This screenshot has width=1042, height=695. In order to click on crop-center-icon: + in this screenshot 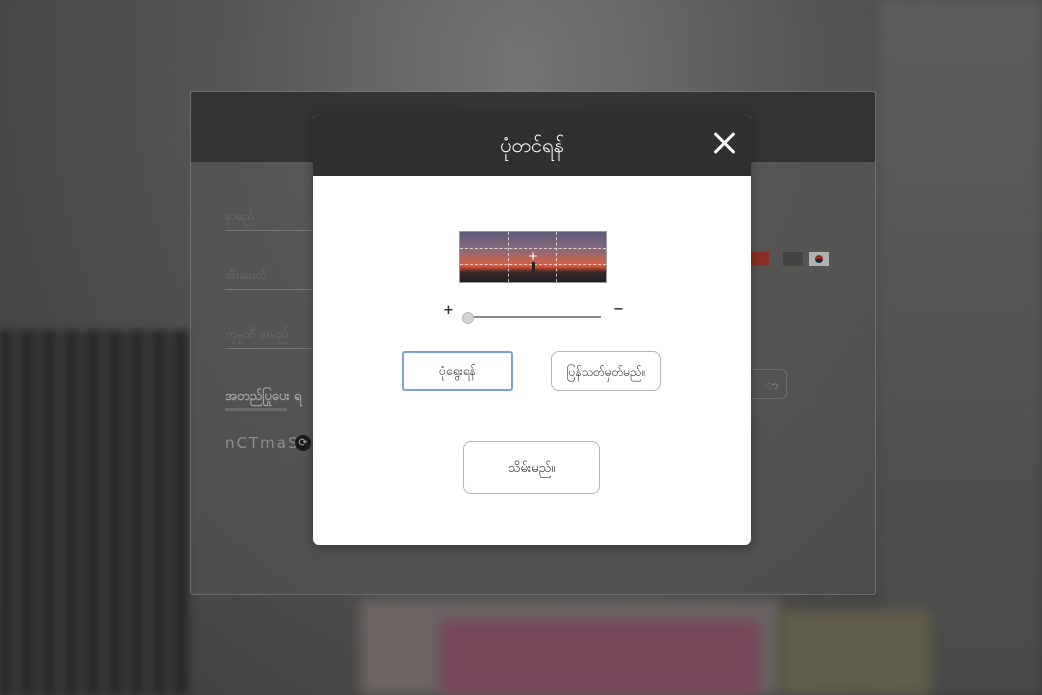, I will do `click(533, 256)`.